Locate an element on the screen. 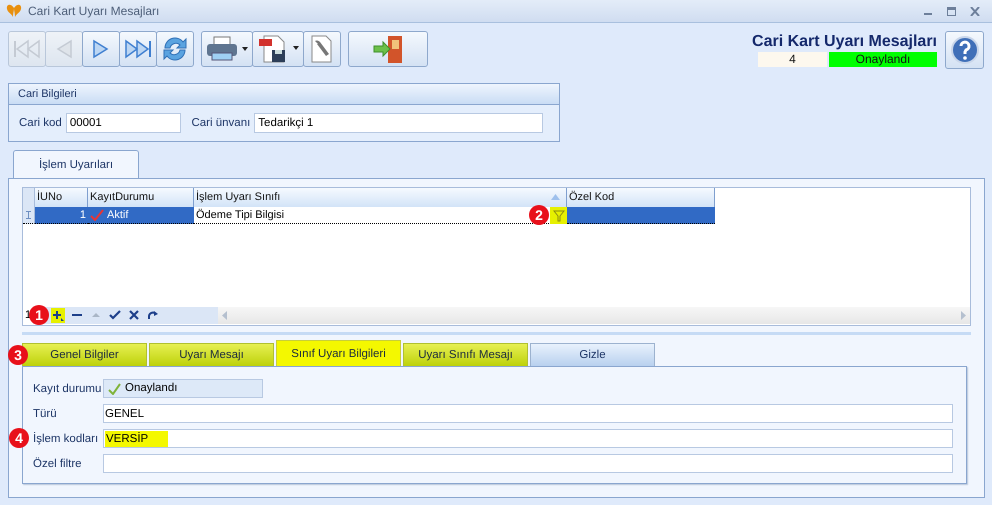  add-icon is located at coordinates (58, 315).